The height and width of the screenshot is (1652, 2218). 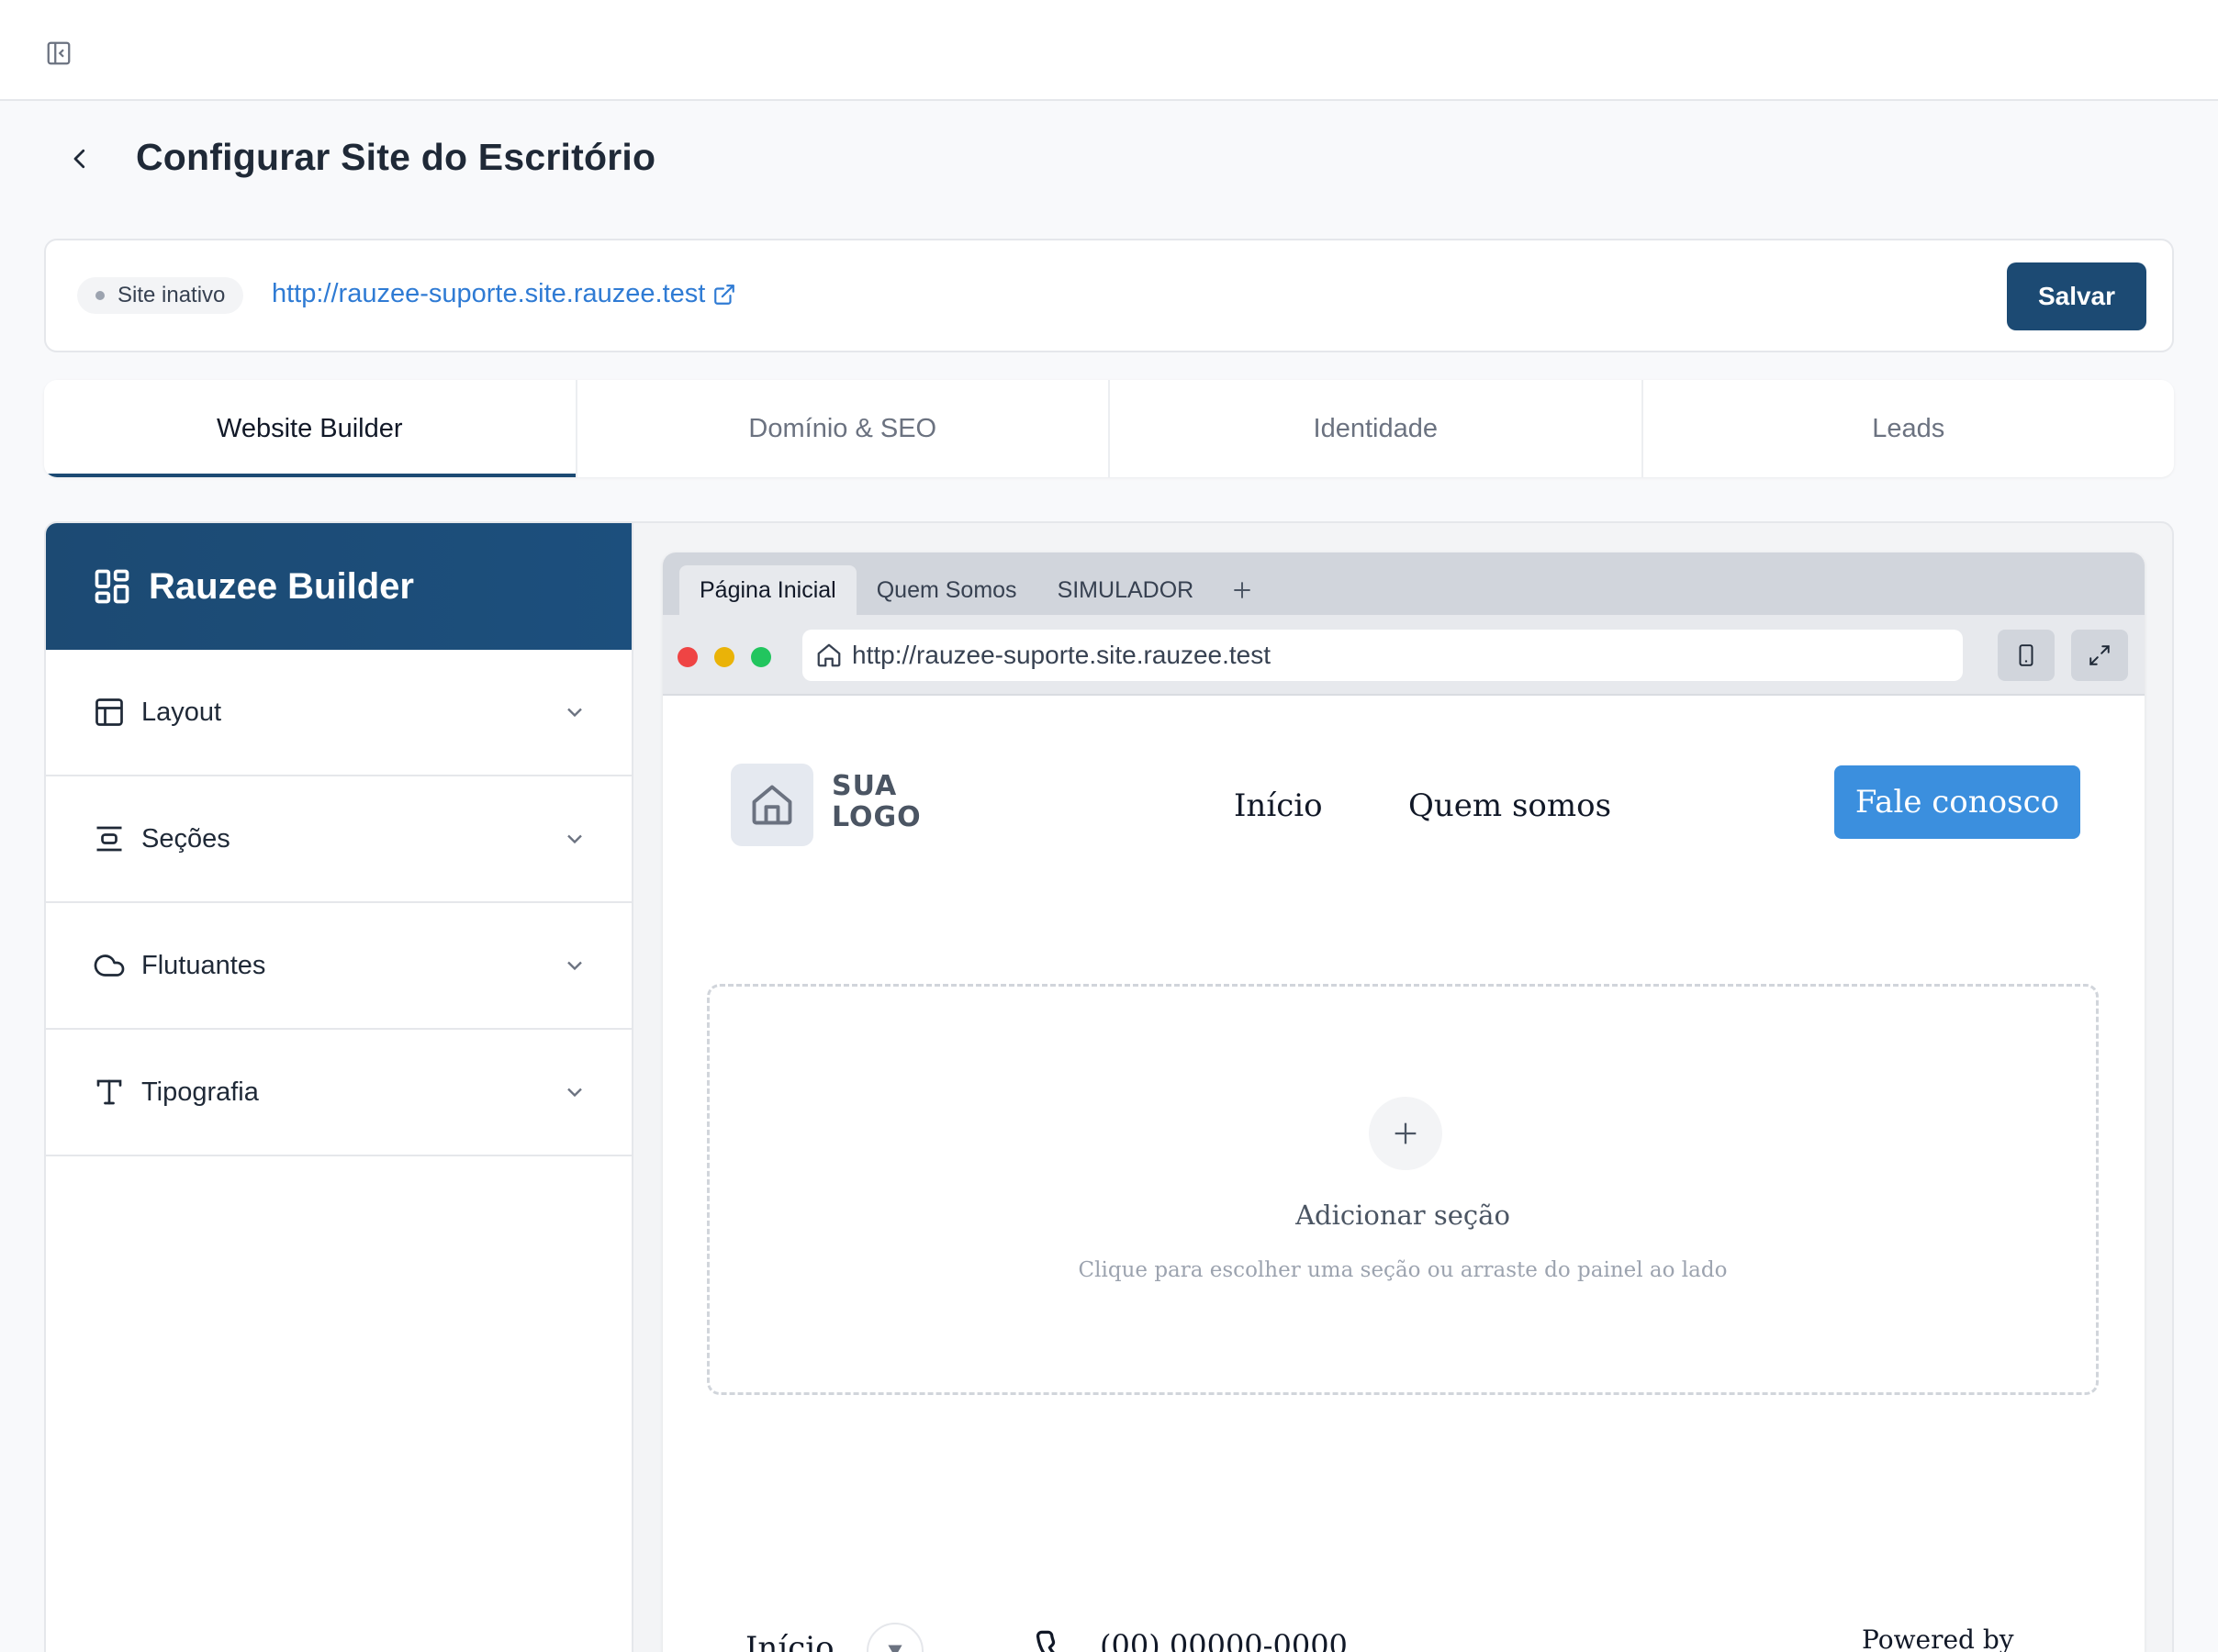 I want to click on add-page-button, so click(x=1242, y=590).